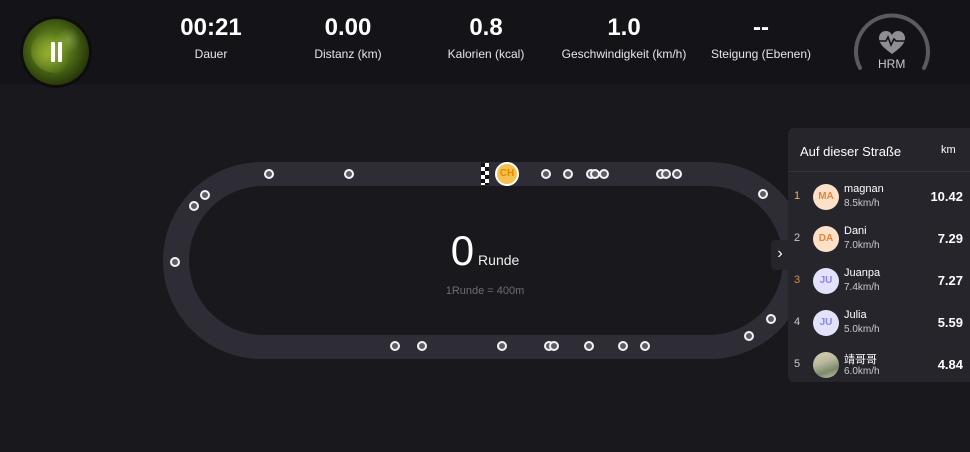  Describe the element at coordinates (879, 365) in the screenshot. I see `leaderboard-row: 5 靖哥哥 6.0km/h 4.84` at that location.